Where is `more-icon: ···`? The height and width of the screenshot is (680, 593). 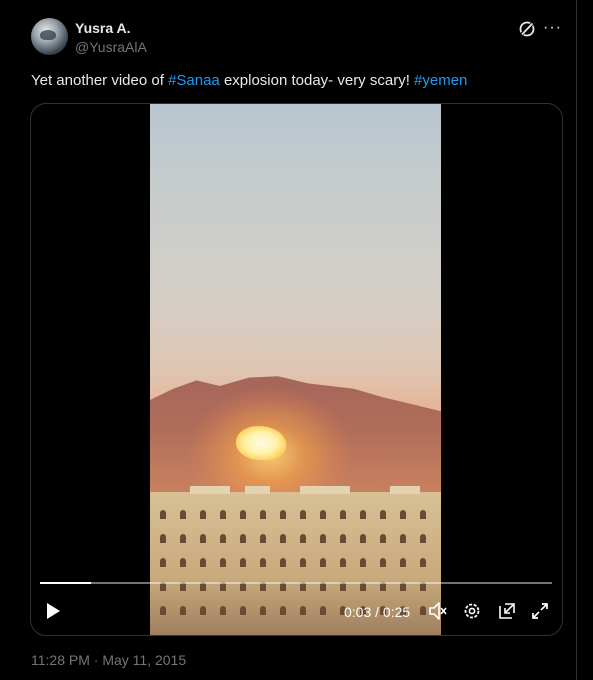 more-icon: ··· is located at coordinates (552, 29).